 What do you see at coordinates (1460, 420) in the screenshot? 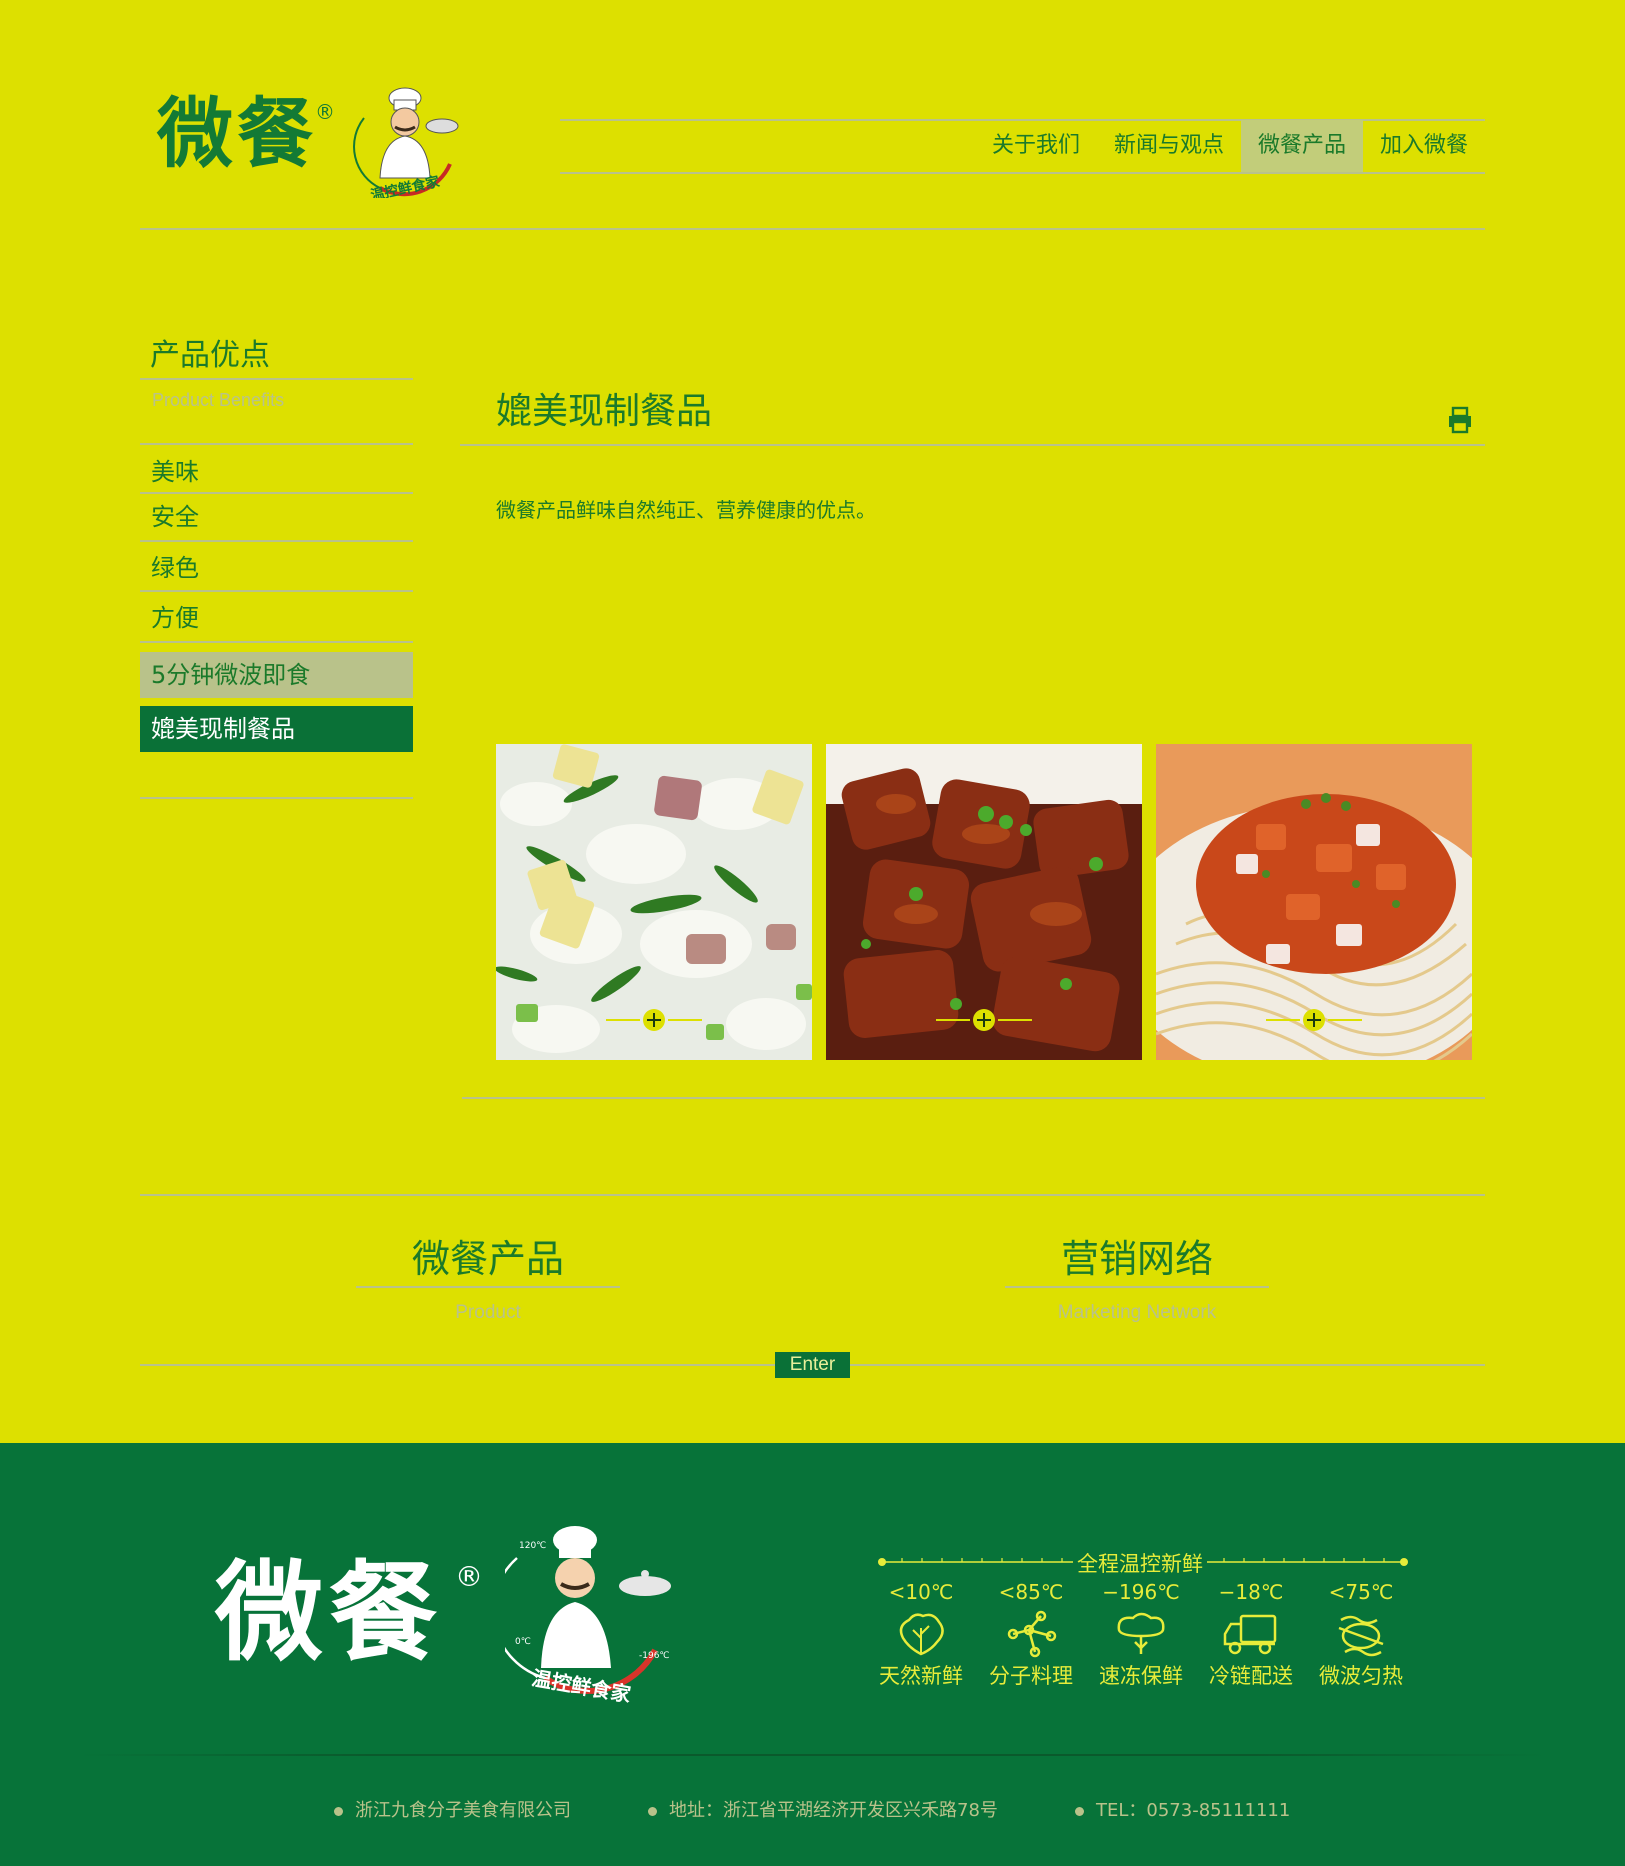
I see `print-icon` at bounding box center [1460, 420].